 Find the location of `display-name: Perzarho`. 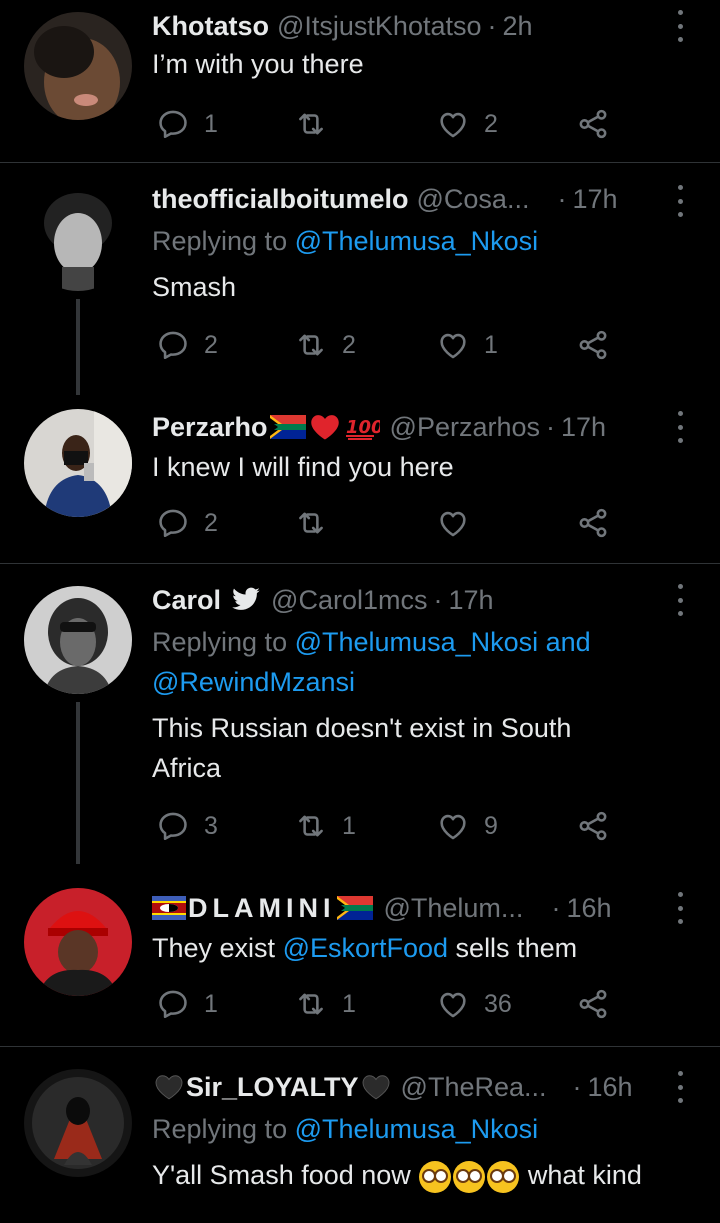

display-name: Perzarho is located at coordinates (210, 427).